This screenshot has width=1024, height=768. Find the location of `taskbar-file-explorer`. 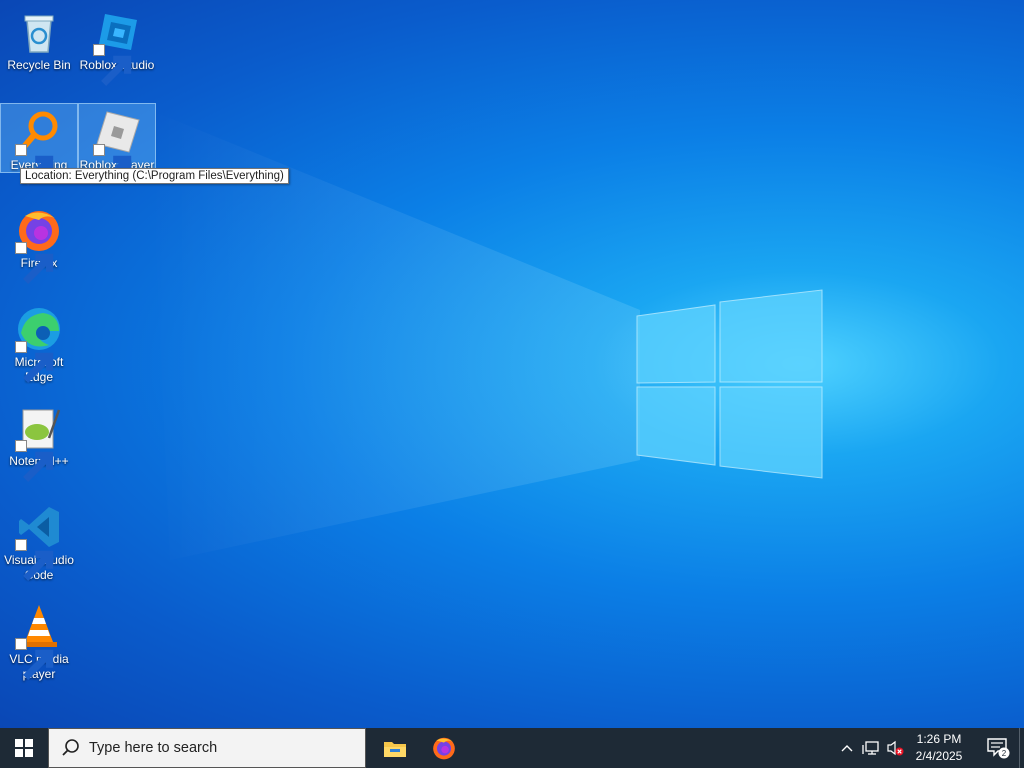

taskbar-file-explorer is located at coordinates (395, 748).